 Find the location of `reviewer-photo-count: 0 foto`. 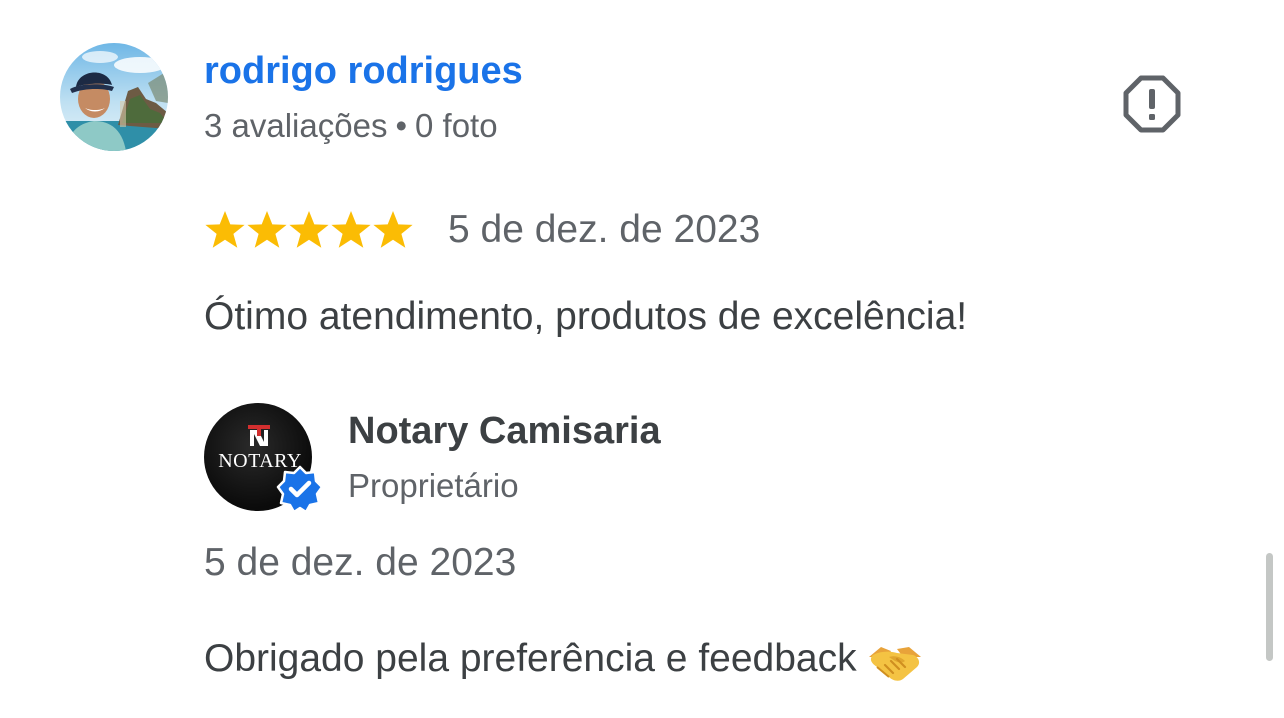

reviewer-photo-count: 0 foto is located at coordinates (456, 125).